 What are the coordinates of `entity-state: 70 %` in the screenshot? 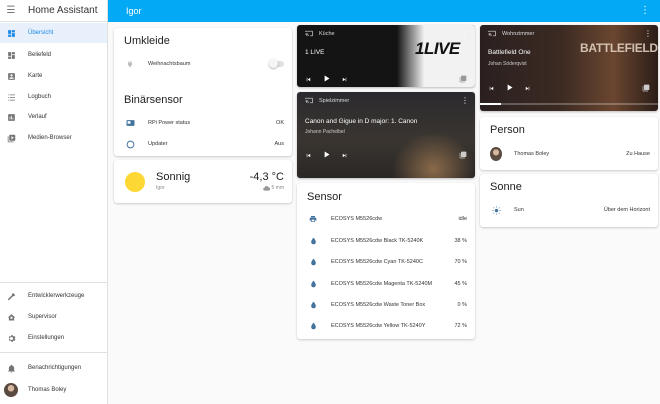 It's located at (460, 262).